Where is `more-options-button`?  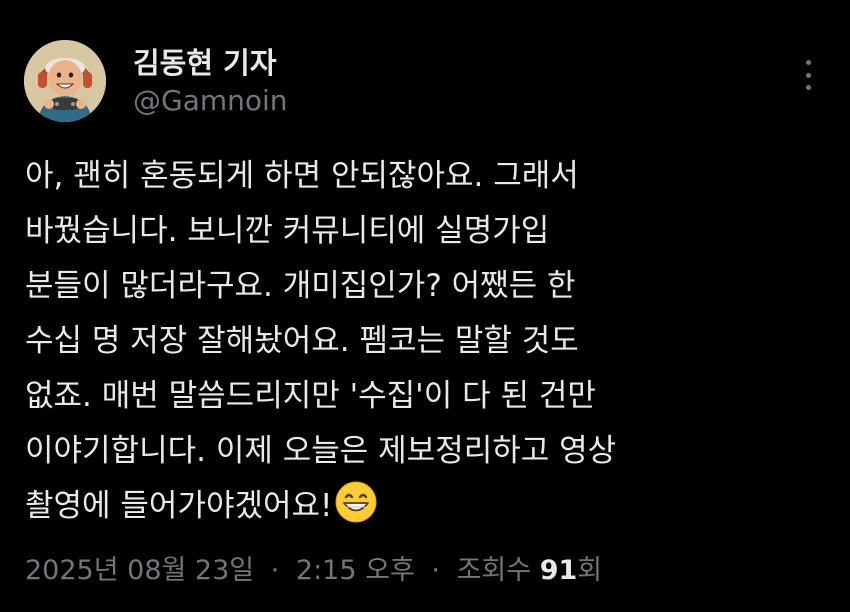 more-options-button is located at coordinates (808, 75).